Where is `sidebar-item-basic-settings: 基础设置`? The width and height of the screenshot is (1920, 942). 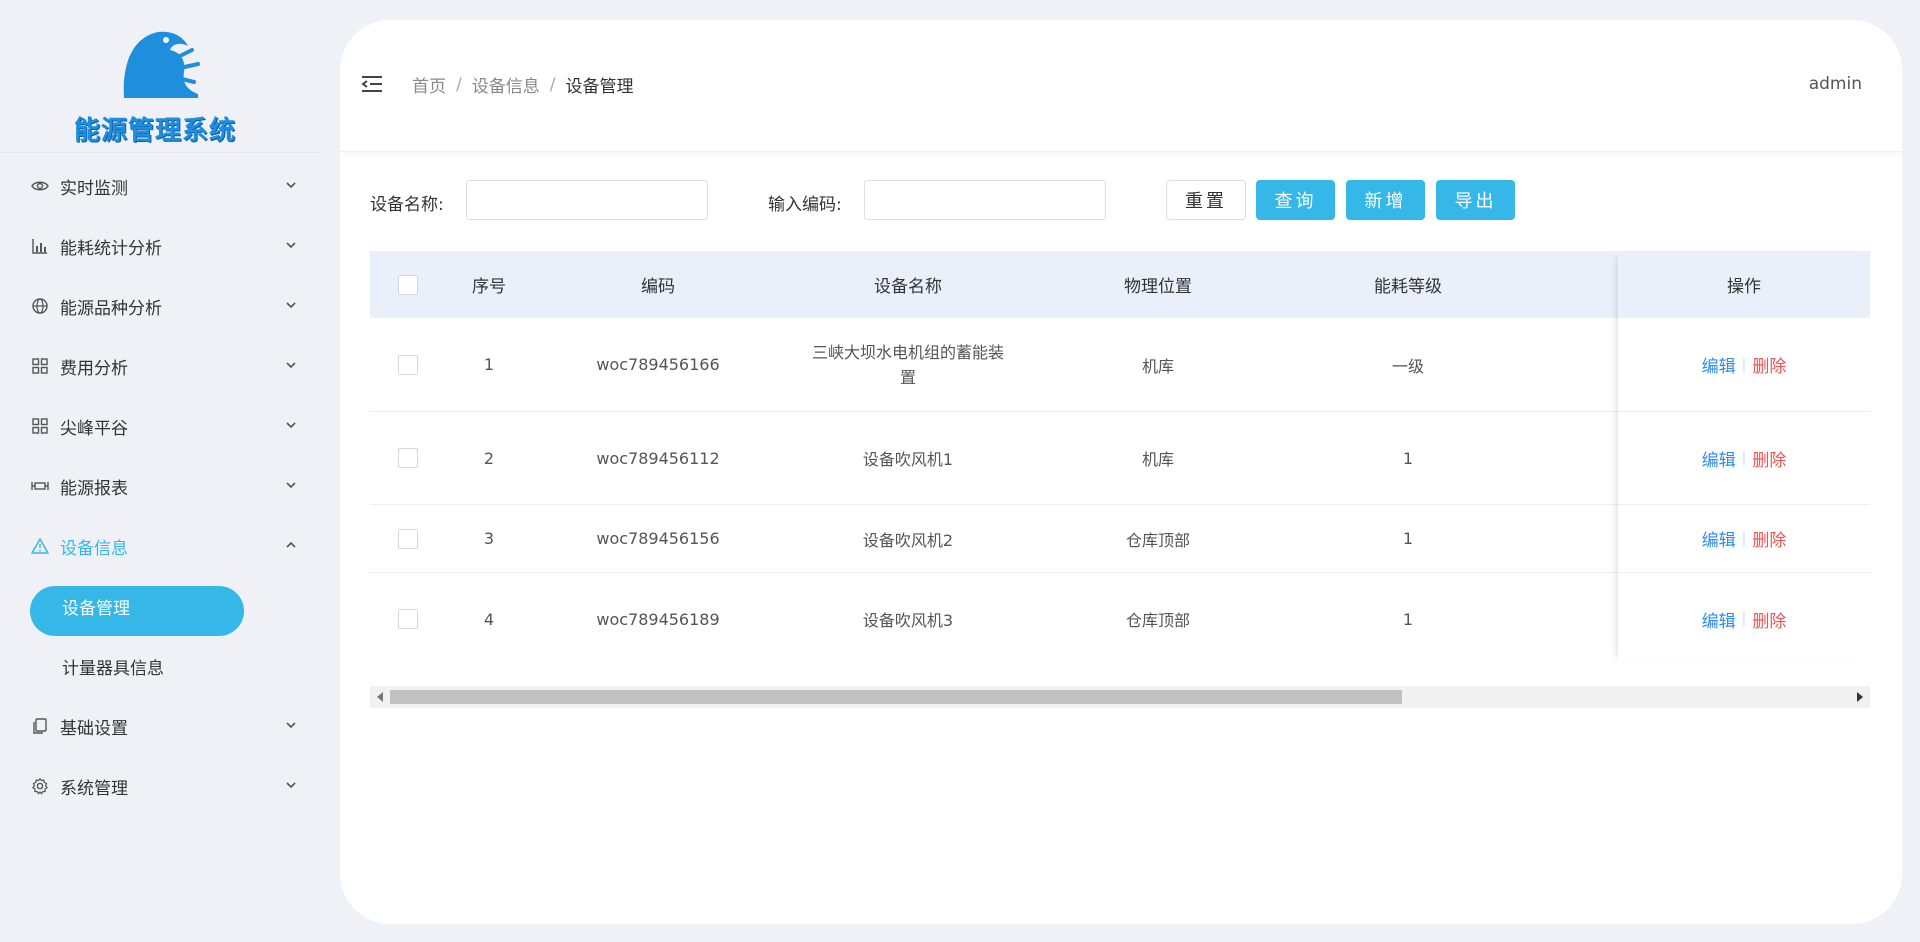 sidebar-item-basic-settings: 基础设置 is located at coordinates (160, 726).